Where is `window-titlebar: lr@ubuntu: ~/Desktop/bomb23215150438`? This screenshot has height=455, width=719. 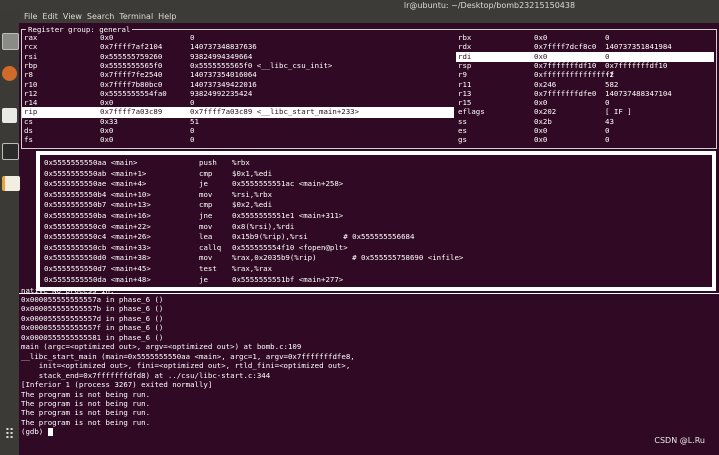
window-titlebar: lr@ubuntu: ~/Desktop/bomb23215150438 is located at coordinates (359, 5).